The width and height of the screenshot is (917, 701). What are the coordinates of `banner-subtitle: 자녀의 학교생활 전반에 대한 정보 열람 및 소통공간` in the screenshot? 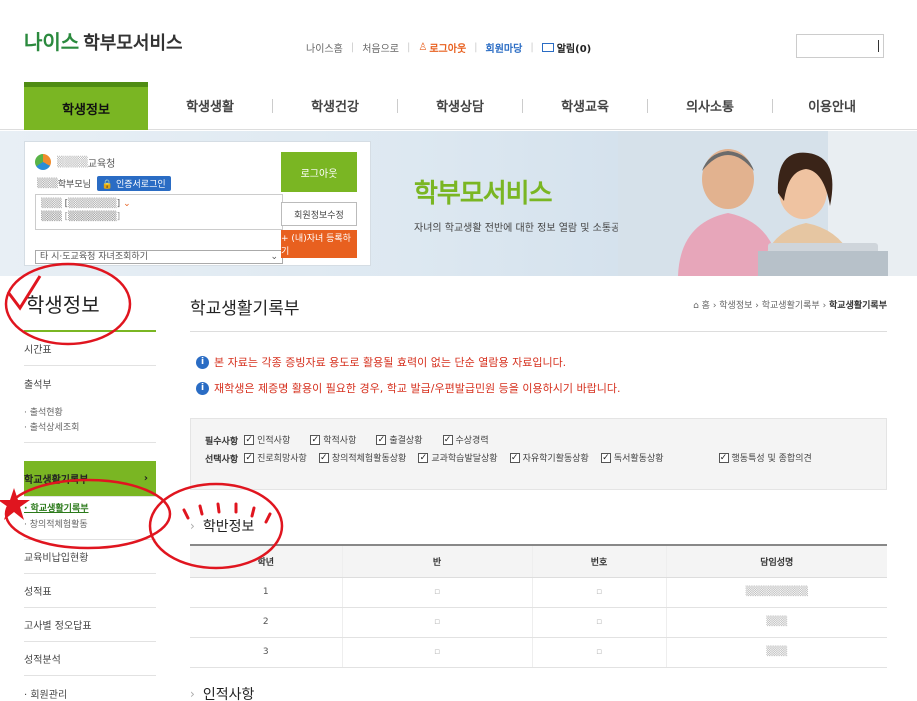 It's located at (522, 228).